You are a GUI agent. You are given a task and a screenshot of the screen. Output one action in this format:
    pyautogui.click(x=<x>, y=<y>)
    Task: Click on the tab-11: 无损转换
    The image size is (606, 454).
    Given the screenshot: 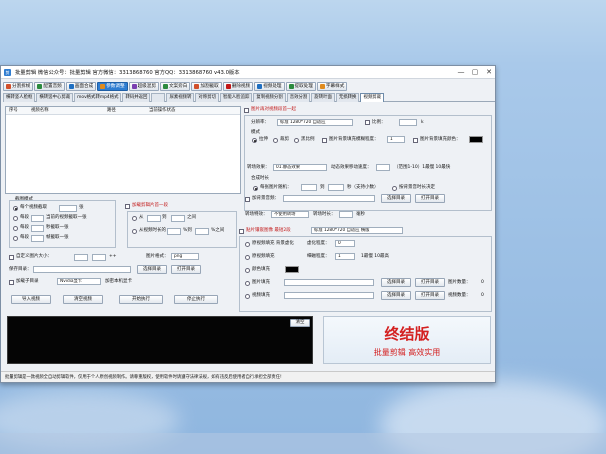 What is the action you would take?
    pyautogui.click(x=347, y=97)
    